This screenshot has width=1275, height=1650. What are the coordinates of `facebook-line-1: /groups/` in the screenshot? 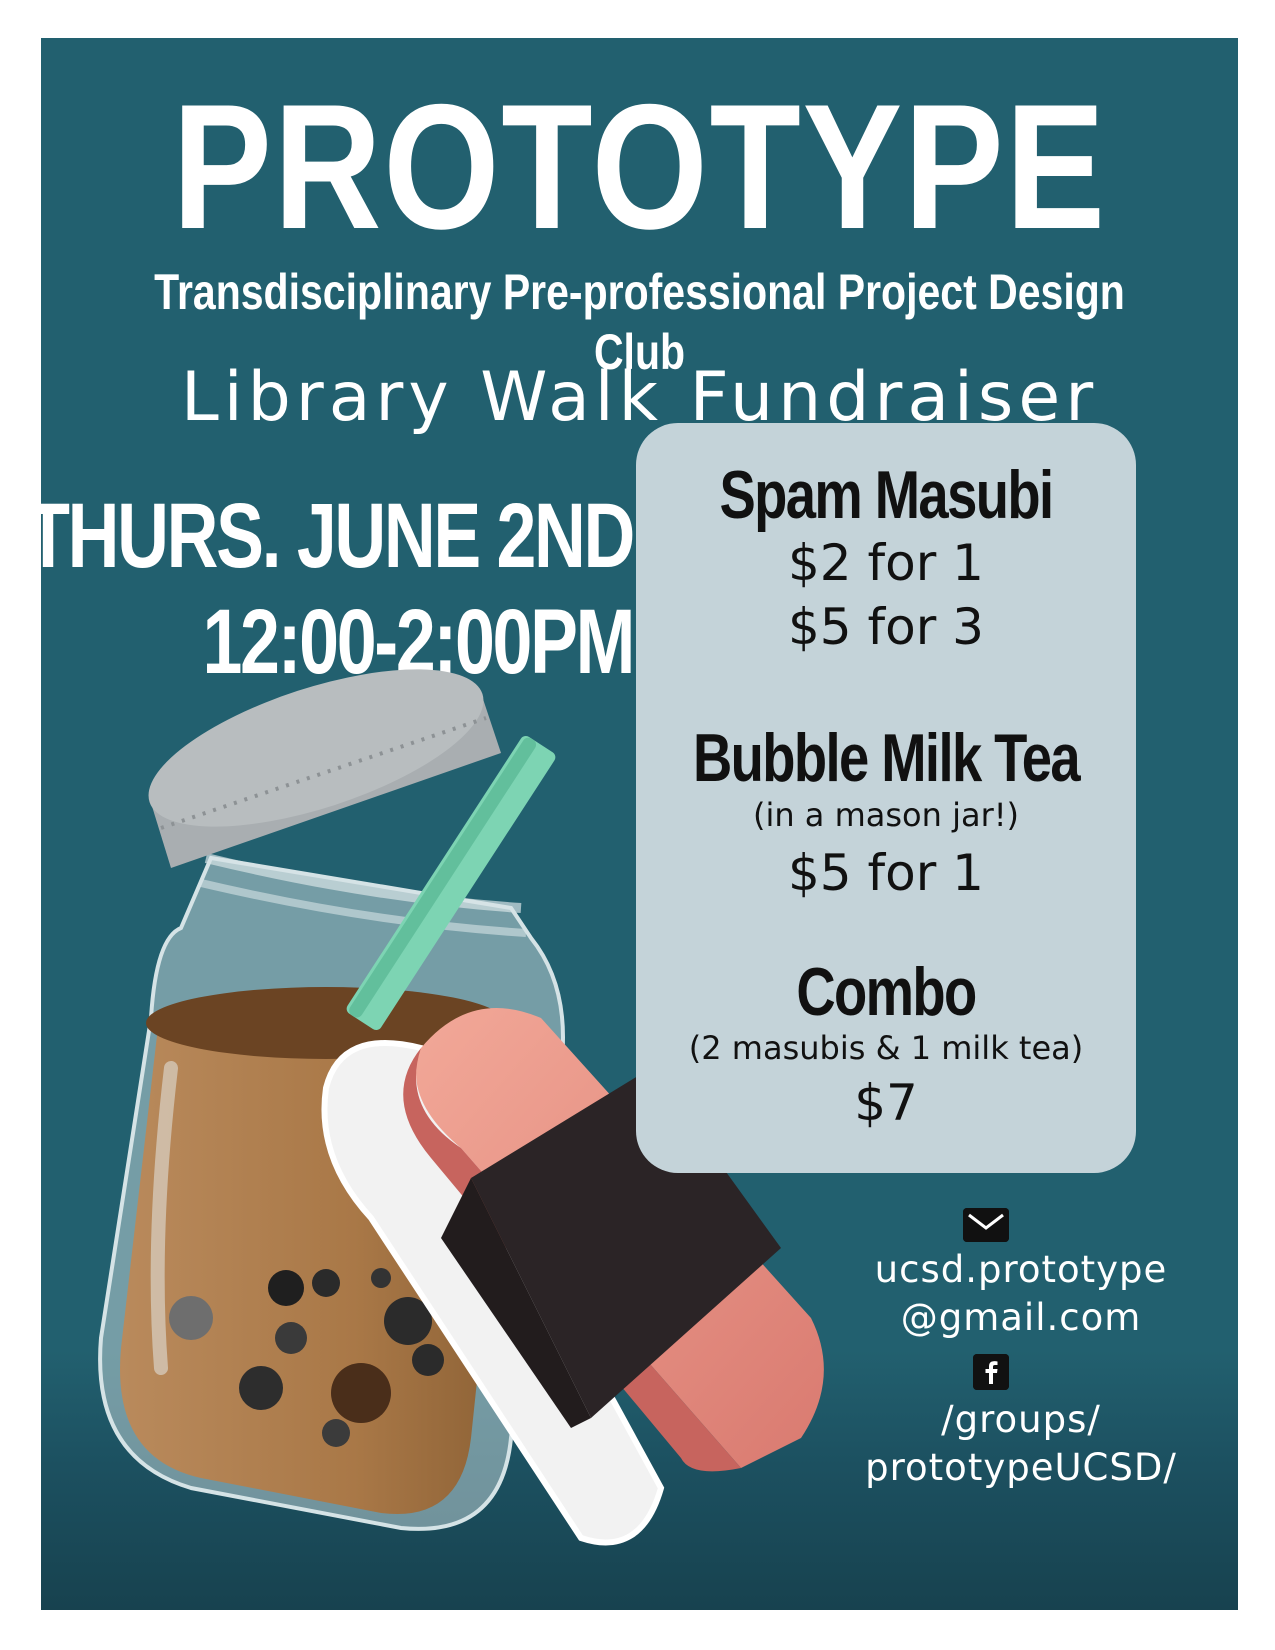 It's located at (1021, 1419).